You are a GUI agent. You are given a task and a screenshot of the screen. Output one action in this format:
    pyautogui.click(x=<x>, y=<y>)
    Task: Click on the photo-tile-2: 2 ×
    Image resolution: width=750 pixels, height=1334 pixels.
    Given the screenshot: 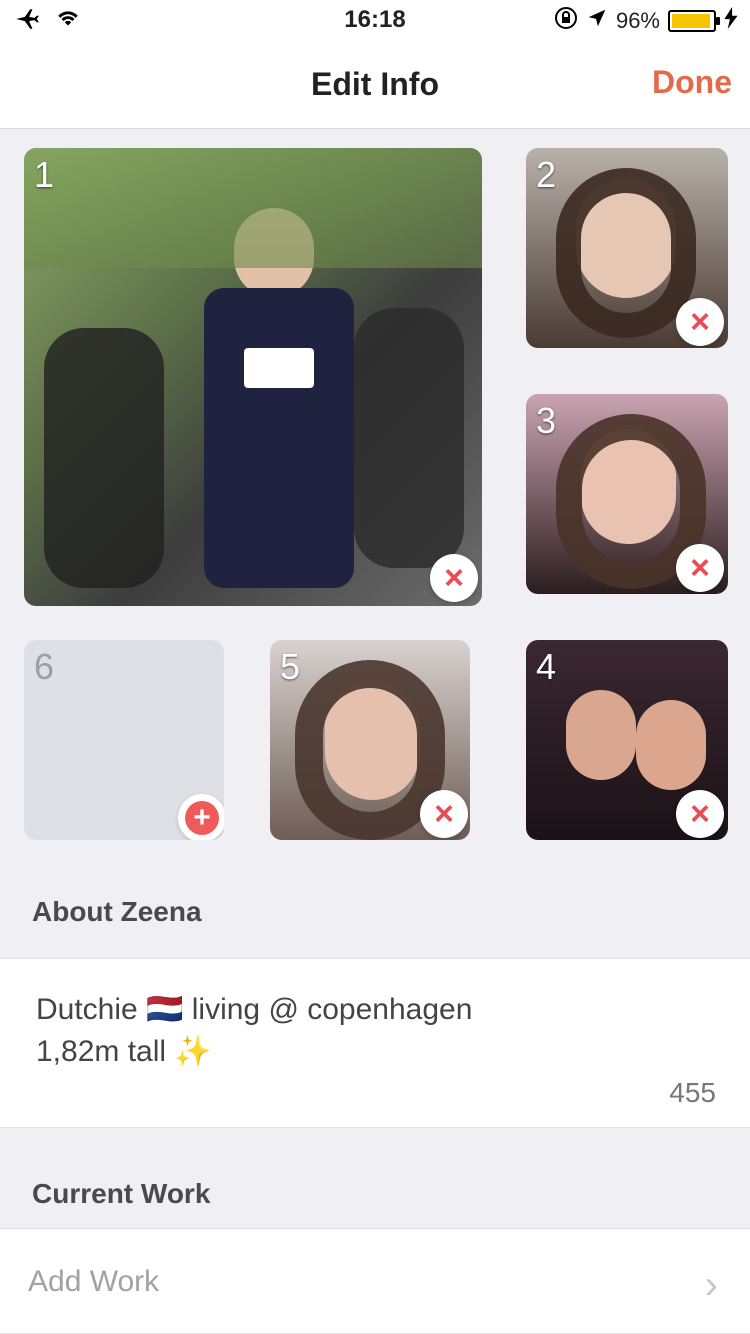 What is the action you would take?
    pyautogui.click(x=627, y=248)
    